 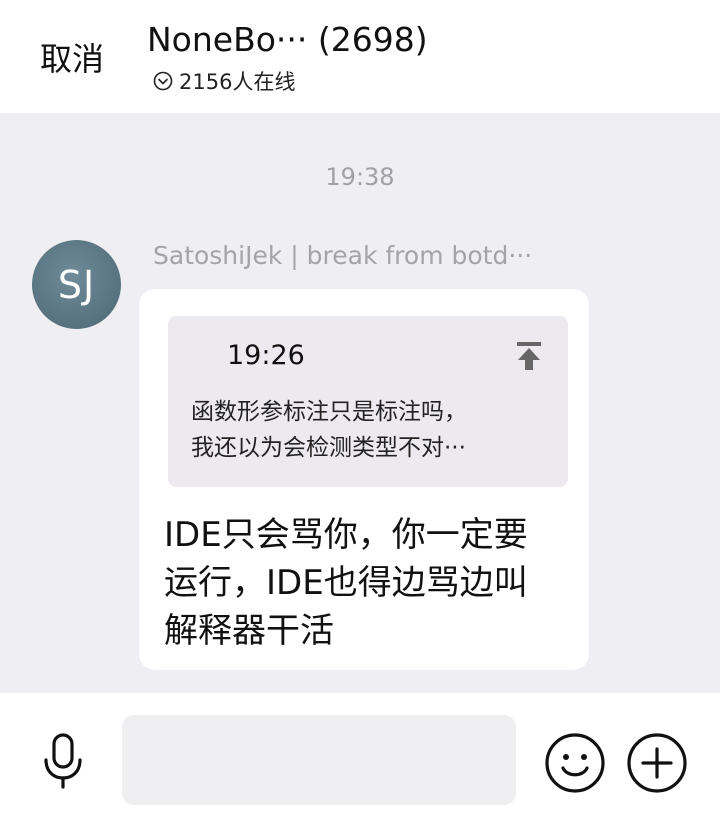 What do you see at coordinates (266, 355) in the screenshot?
I see `quote-time: 19:26` at bounding box center [266, 355].